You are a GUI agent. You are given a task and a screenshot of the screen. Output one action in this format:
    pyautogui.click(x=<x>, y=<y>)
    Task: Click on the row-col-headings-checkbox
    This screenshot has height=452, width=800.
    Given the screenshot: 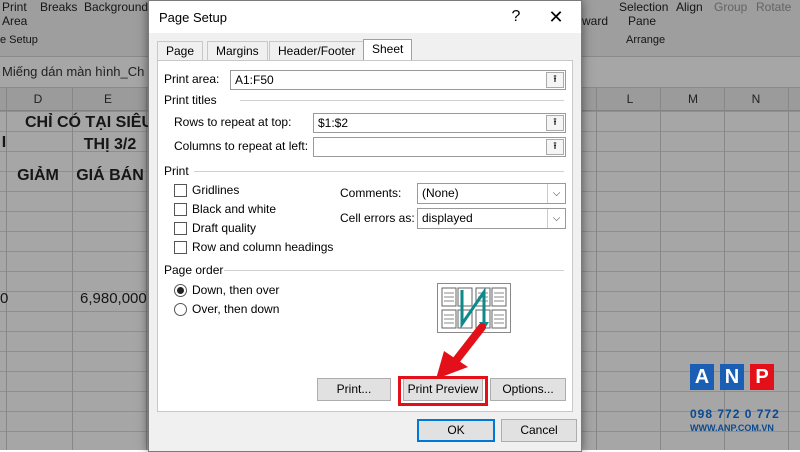 What is the action you would take?
    pyautogui.click(x=180, y=247)
    